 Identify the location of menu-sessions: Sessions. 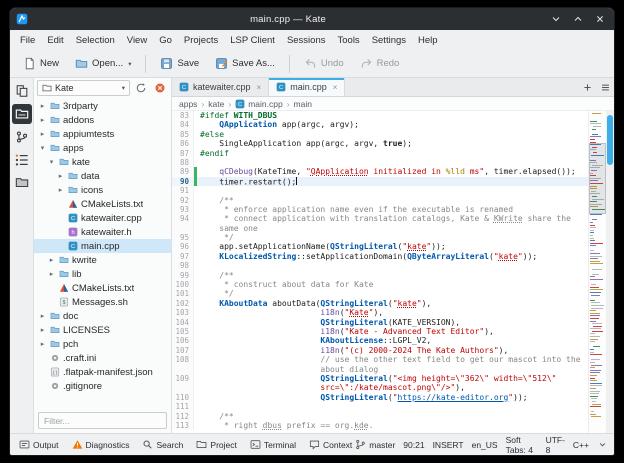
(306, 40).